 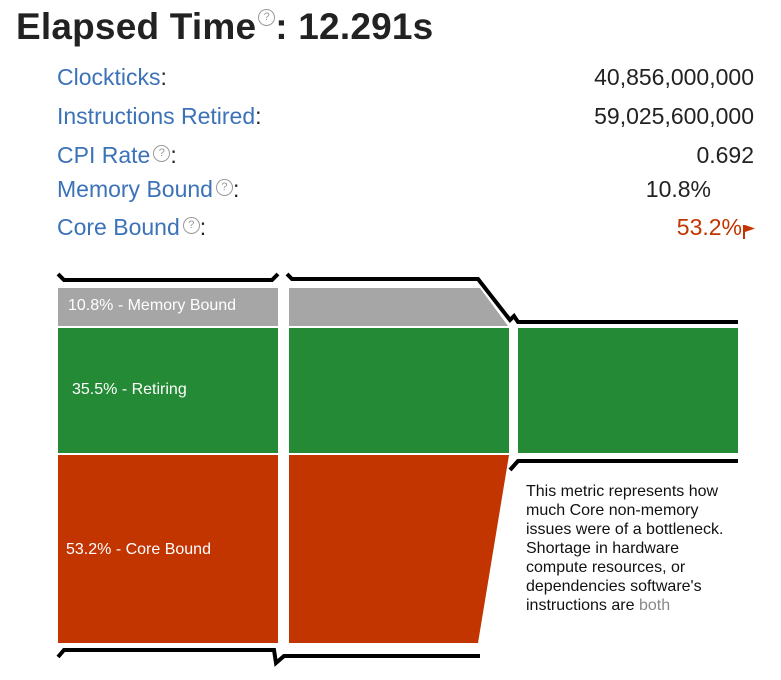 What do you see at coordinates (654, 605) in the screenshot?
I see `tooltip-faded-text: both` at bounding box center [654, 605].